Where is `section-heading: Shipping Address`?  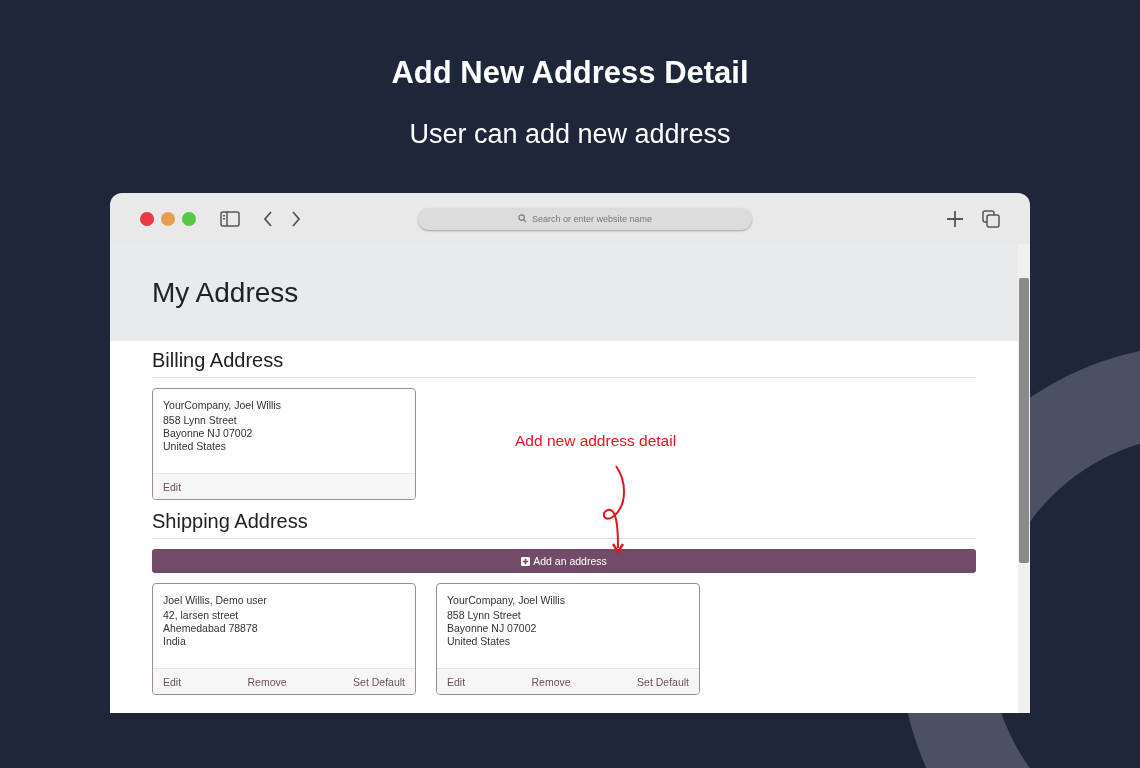 section-heading: Shipping Address is located at coordinates (564, 524).